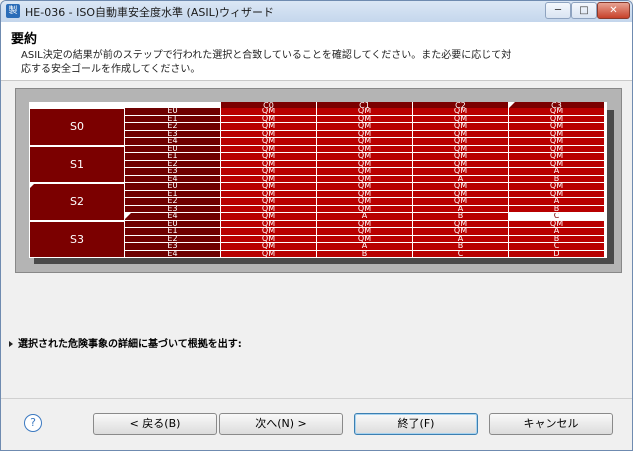  Describe the element at coordinates (13, 11) in the screenshot. I see `app-icon: 製` at that location.